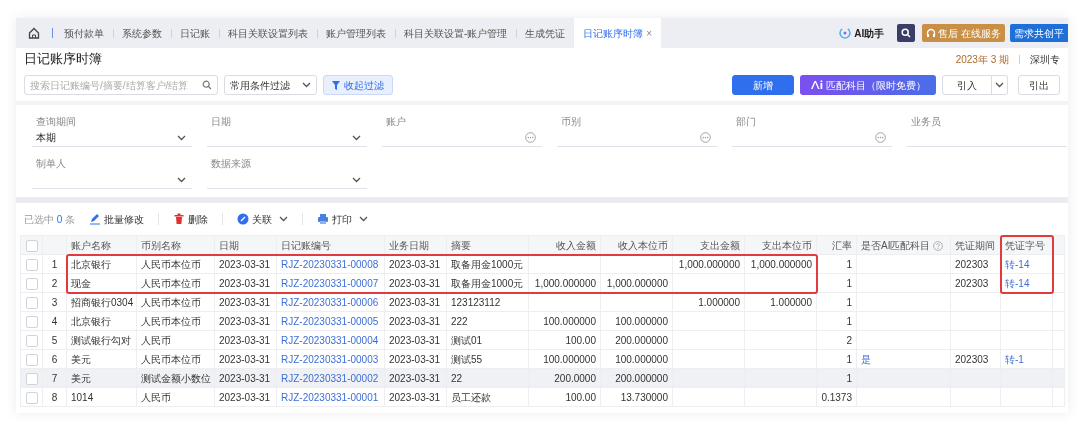  Describe the element at coordinates (50, 219) in the screenshot. I see `selection-count: 已选中 0 条` at that location.